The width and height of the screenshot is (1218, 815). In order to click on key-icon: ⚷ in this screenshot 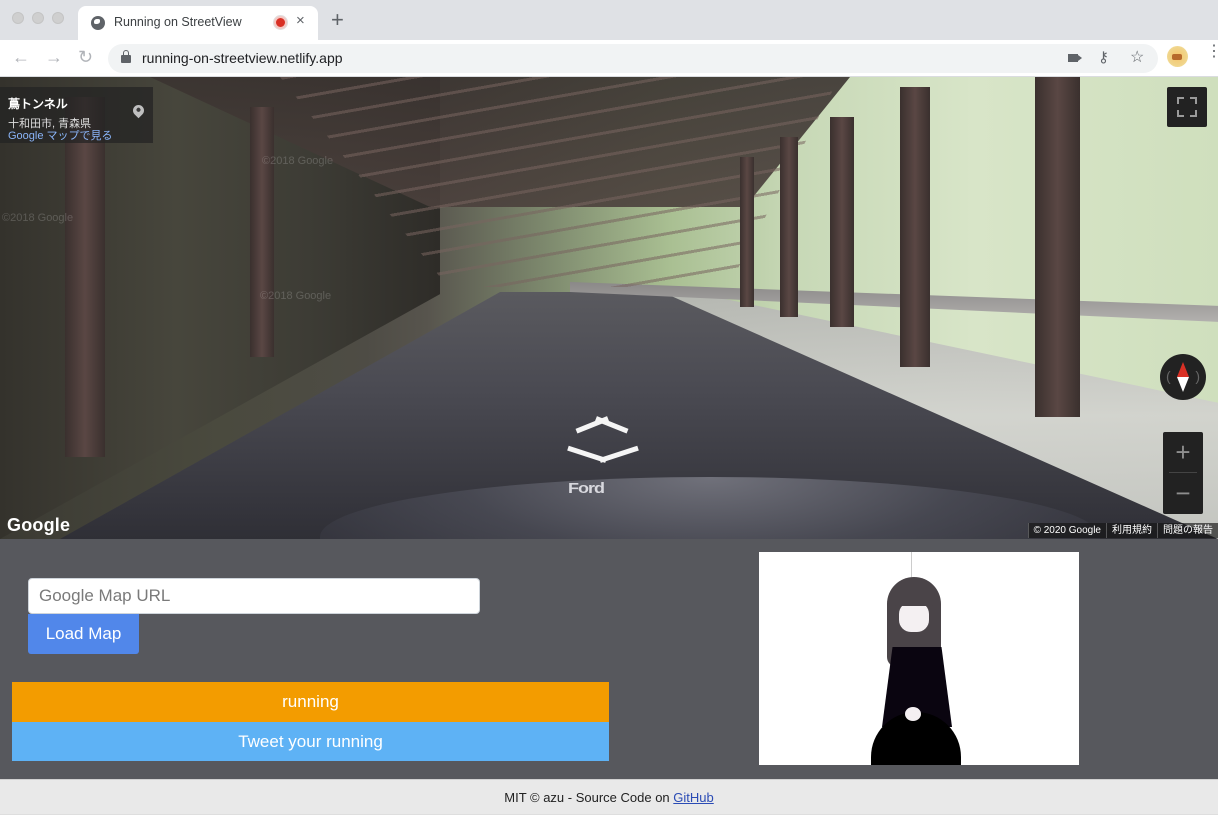, I will do `click(1103, 58)`.